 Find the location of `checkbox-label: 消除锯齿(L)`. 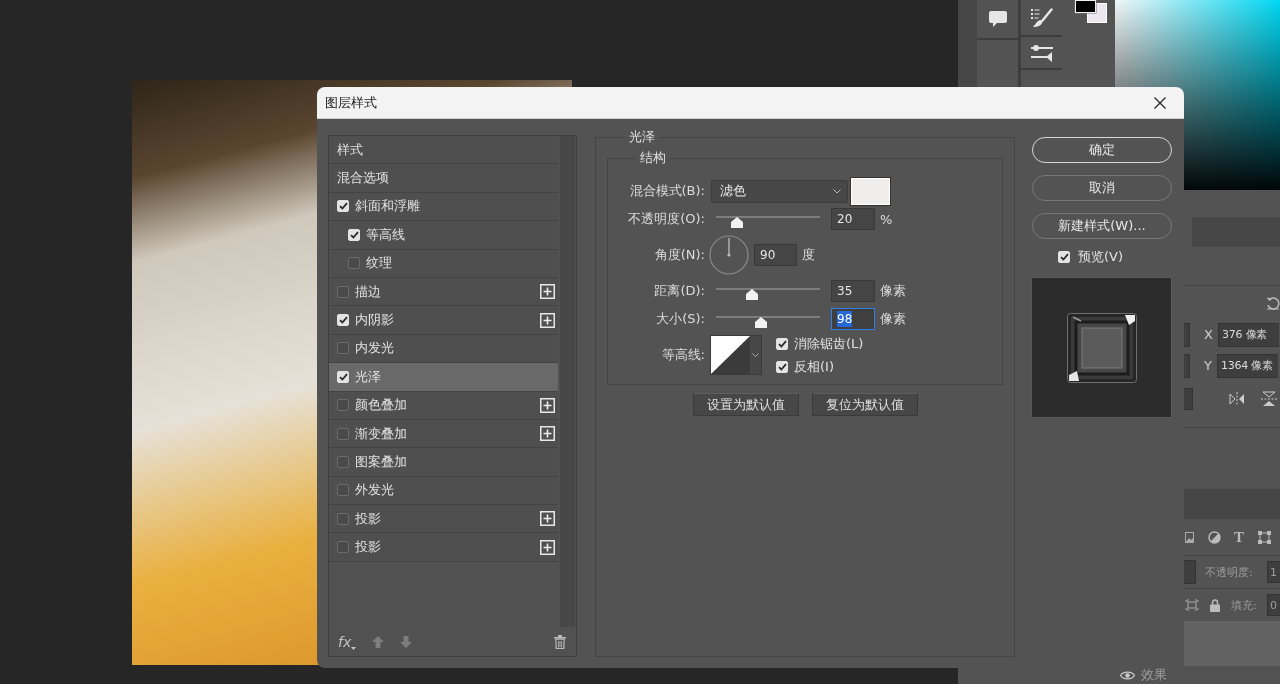

checkbox-label: 消除锯齿(L) is located at coordinates (829, 343).